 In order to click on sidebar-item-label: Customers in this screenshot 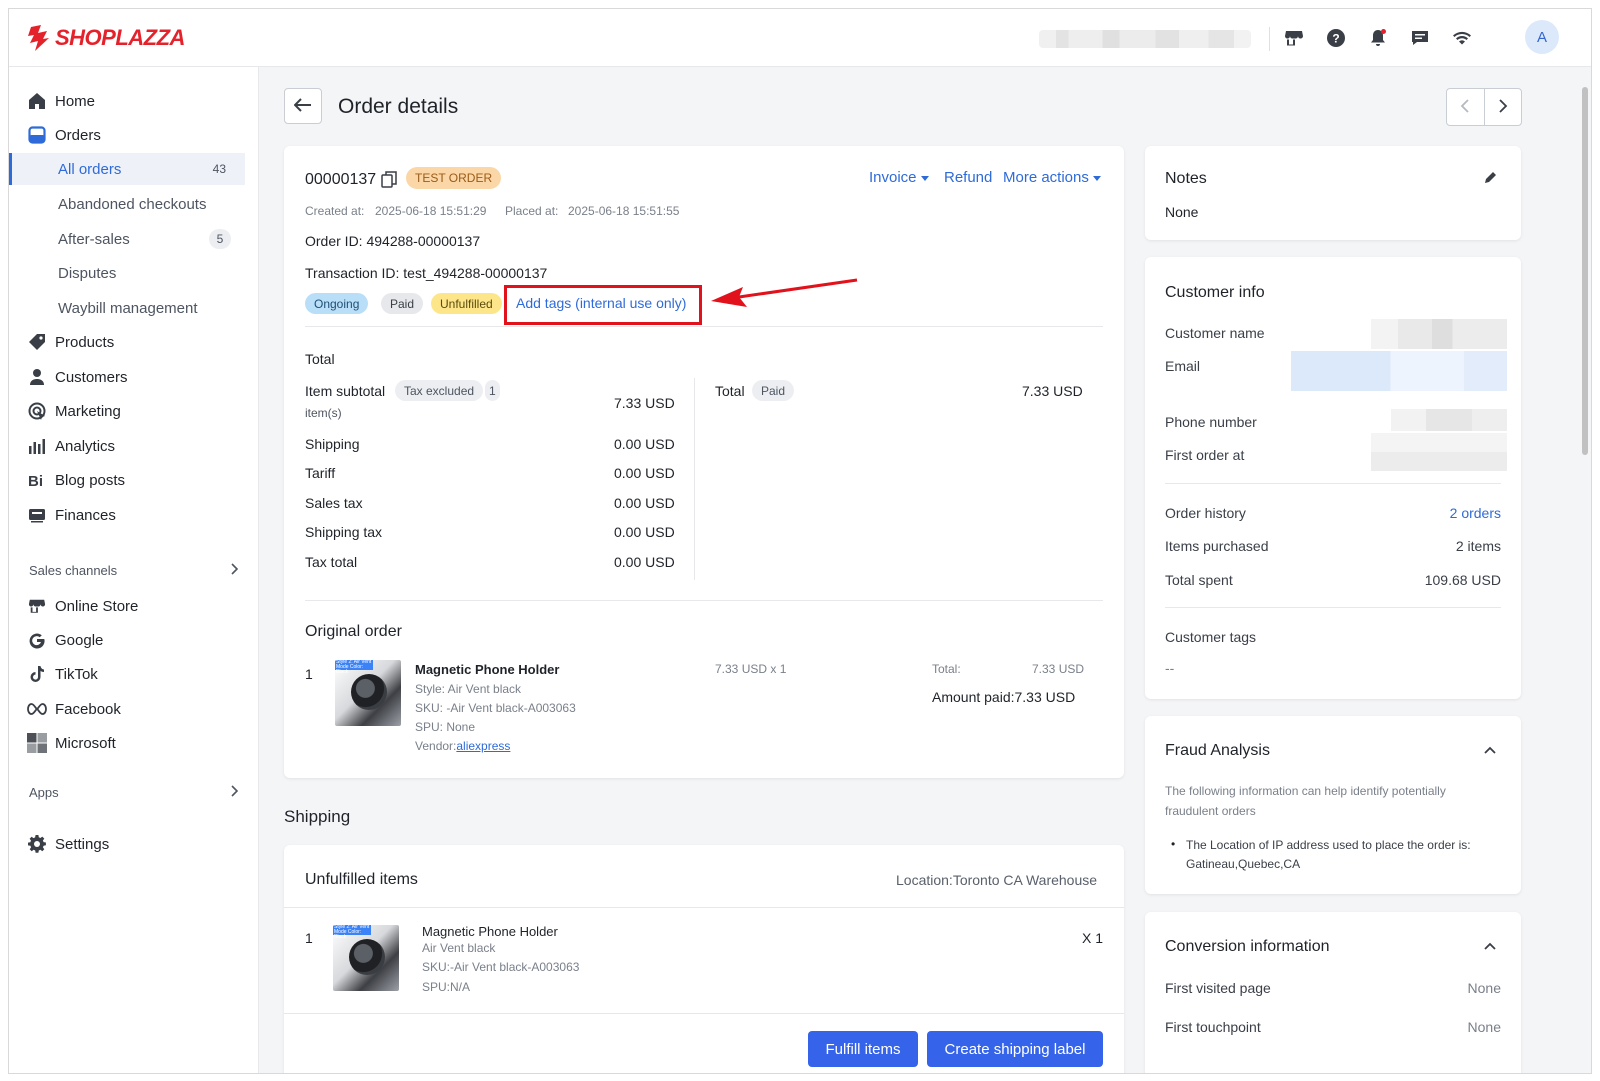, I will do `click(91, 377)`.